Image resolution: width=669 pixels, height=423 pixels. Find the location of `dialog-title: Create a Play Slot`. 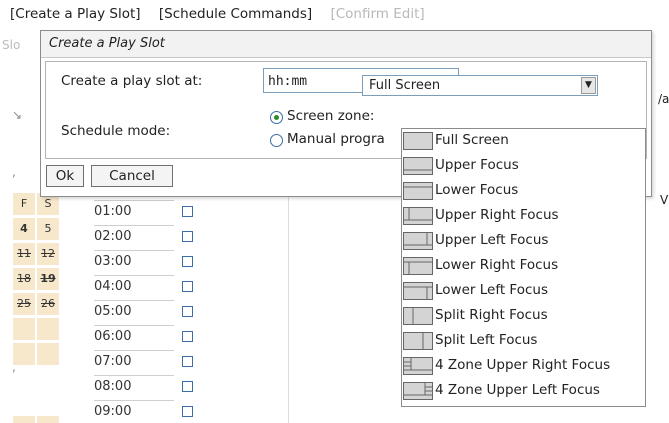

dialog-title: Create a Play Slot is located at coordinates (346, 44).